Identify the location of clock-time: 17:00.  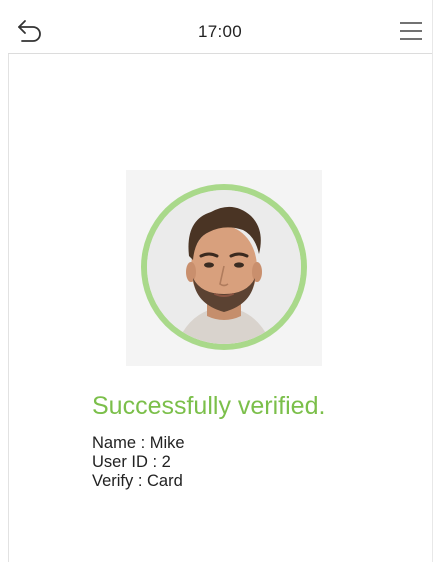
(220, 31).